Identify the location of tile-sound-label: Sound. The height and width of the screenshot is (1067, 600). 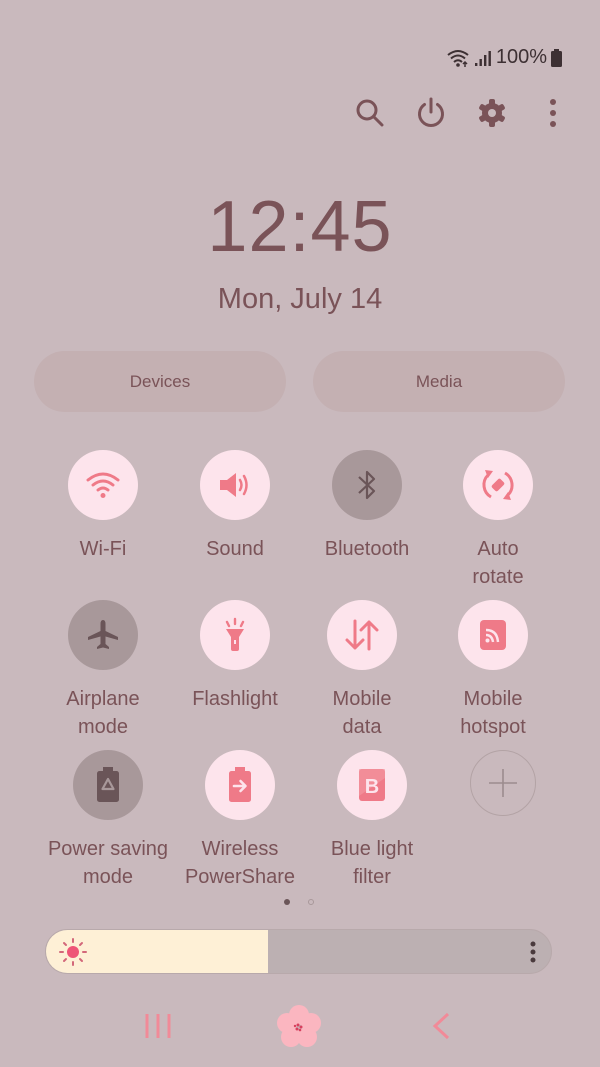
(235, 549).